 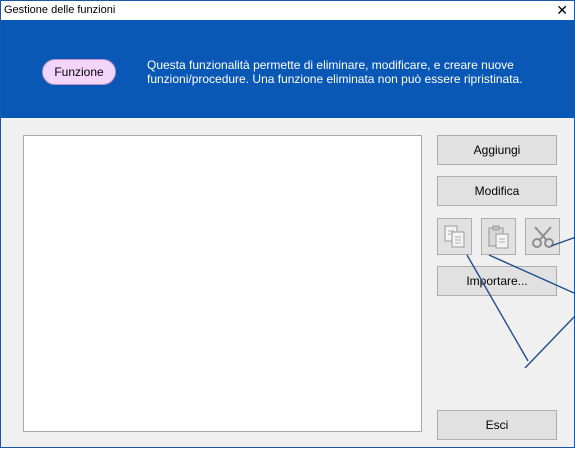 I want to click on copy-button, so click(x=454, y=236).